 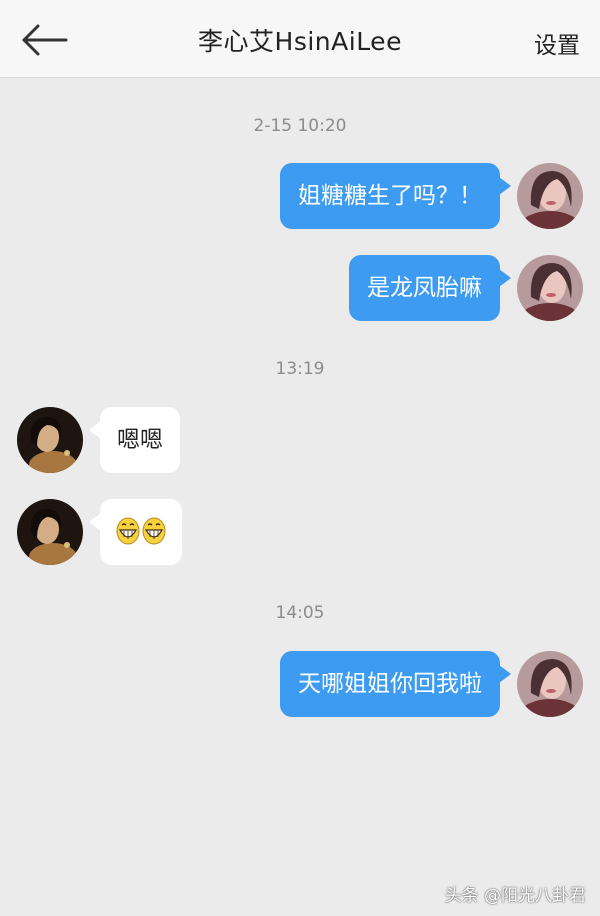 I want to click on outgoing-message-bubble: 天哪姐姐你回我啦, so click(x=395, y=684).